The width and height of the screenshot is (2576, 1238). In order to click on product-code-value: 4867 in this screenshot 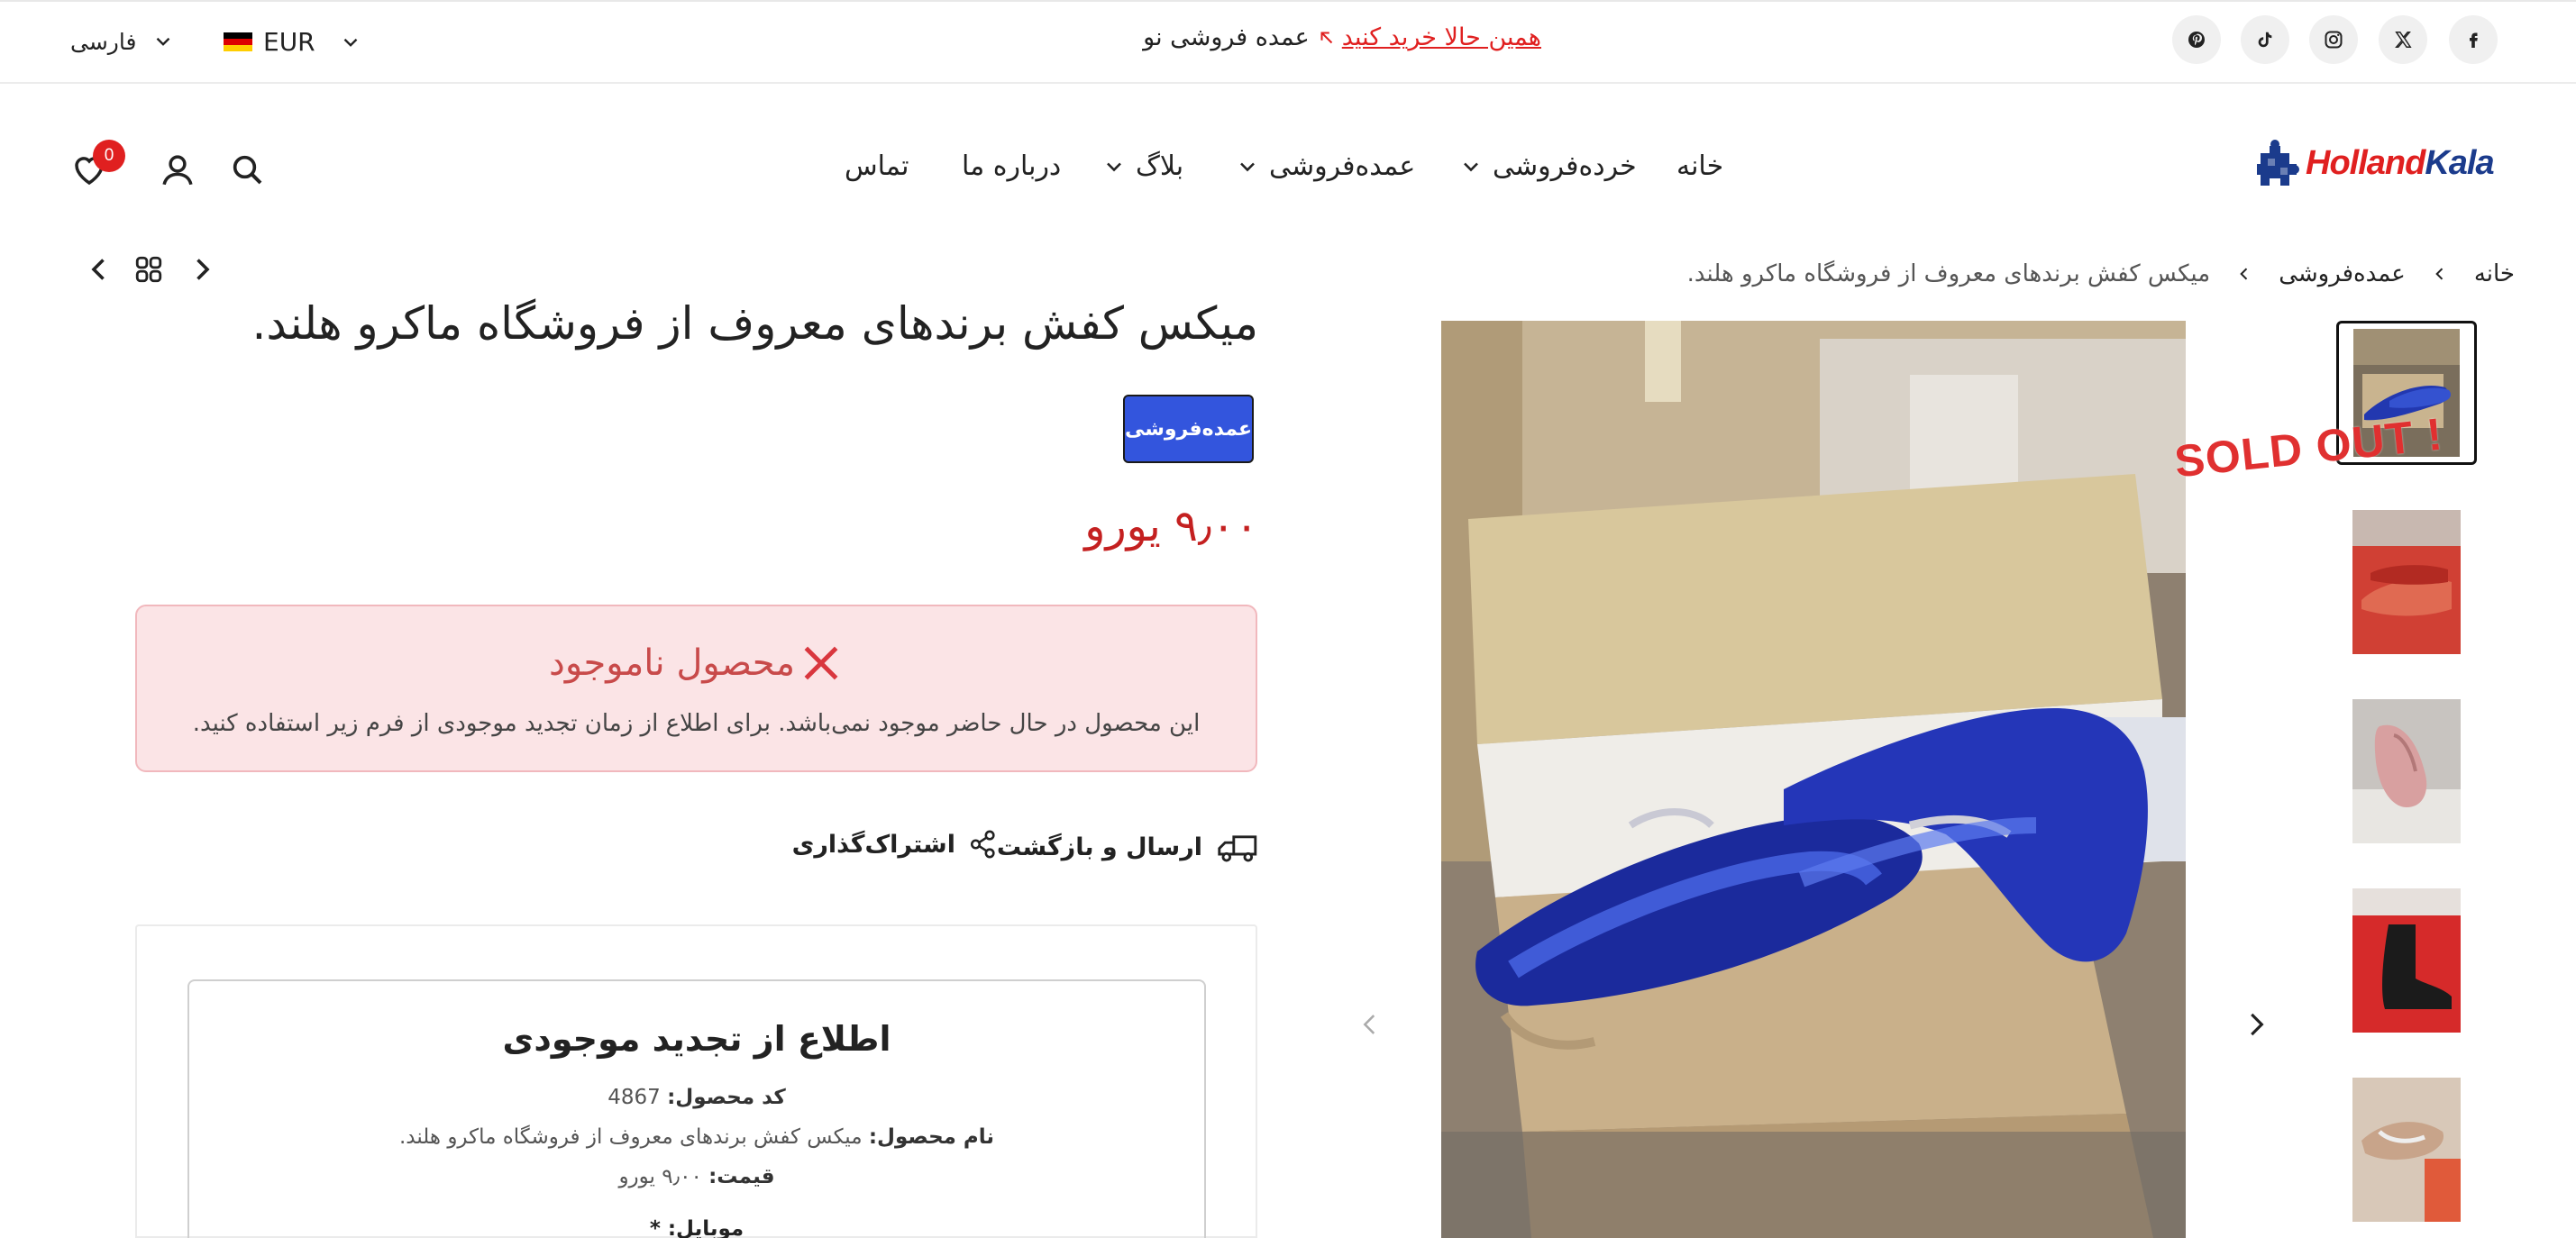, I will do `click(634, 1097)`.